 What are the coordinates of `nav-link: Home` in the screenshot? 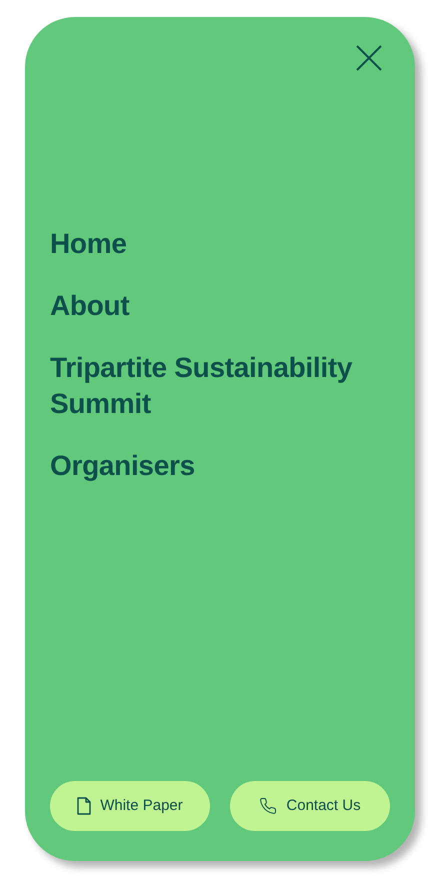 It's located at (88, 244).